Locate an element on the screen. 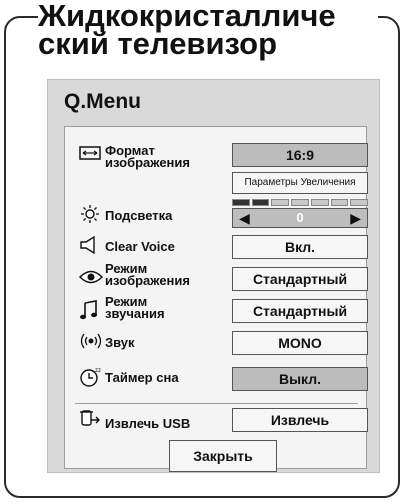 This screenshot has height=504, width=407. zoom-settings-button: Параметры Увеличения is located at coordinates (300, 183).